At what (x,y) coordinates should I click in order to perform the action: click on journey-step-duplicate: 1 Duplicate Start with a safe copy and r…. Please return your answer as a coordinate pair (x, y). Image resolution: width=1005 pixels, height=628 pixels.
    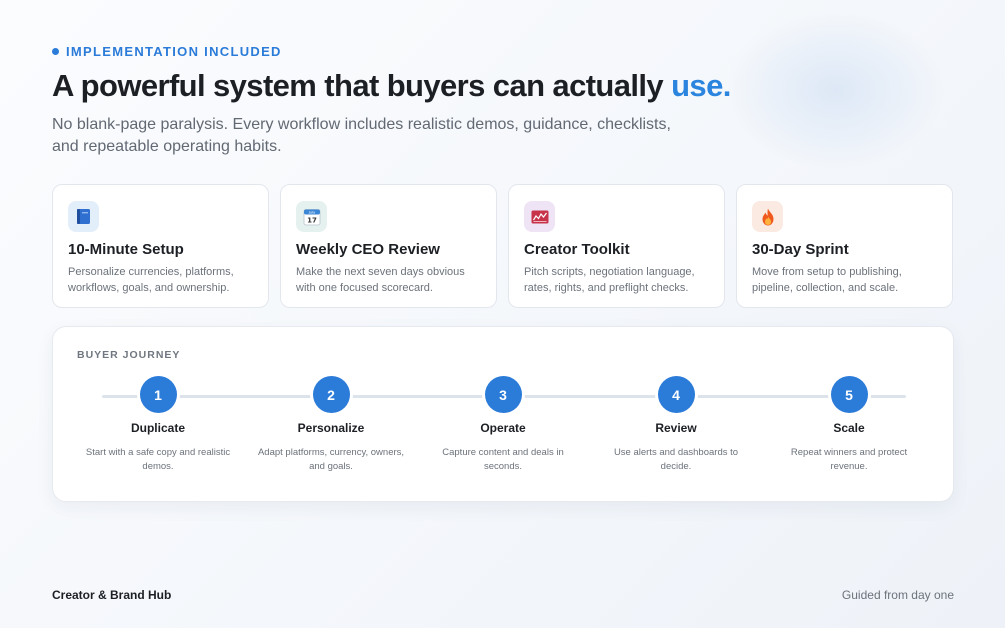
    Looking at the image, I should click on (158, 424).